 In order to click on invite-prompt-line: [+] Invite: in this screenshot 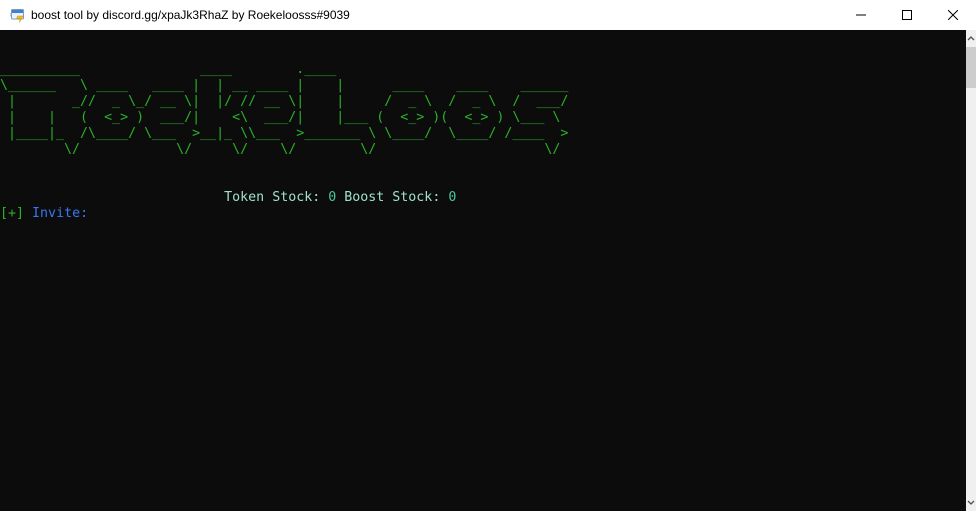, I will do `click(483, 214)`.